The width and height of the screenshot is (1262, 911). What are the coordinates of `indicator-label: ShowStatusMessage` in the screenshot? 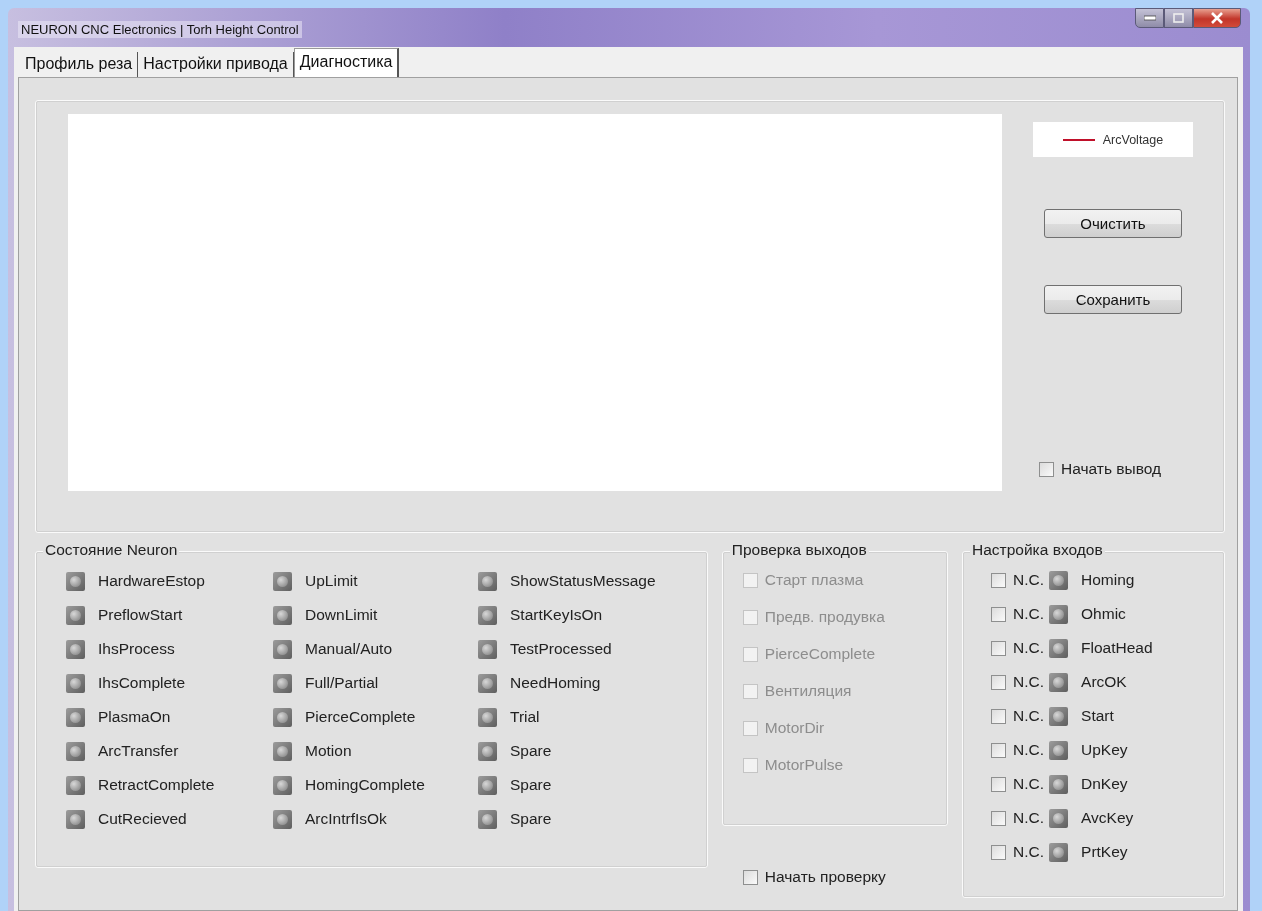 It's located at (583, 581).